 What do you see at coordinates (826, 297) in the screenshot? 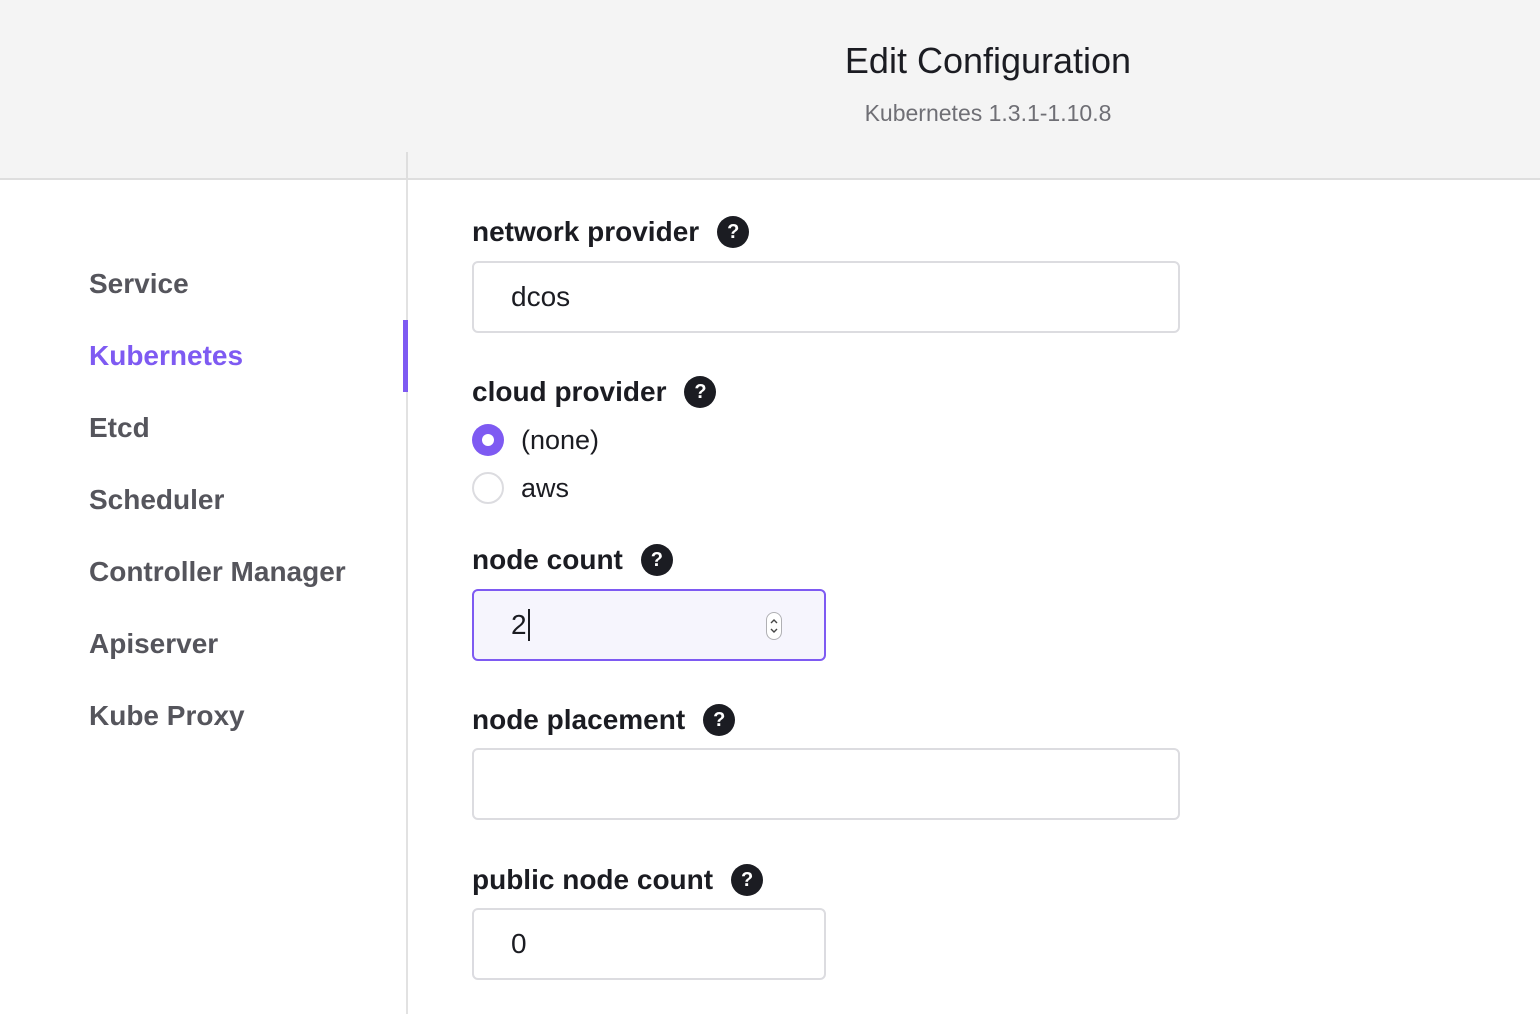
I see `network-provider-input: dcos` at bounding box center [826, 297].